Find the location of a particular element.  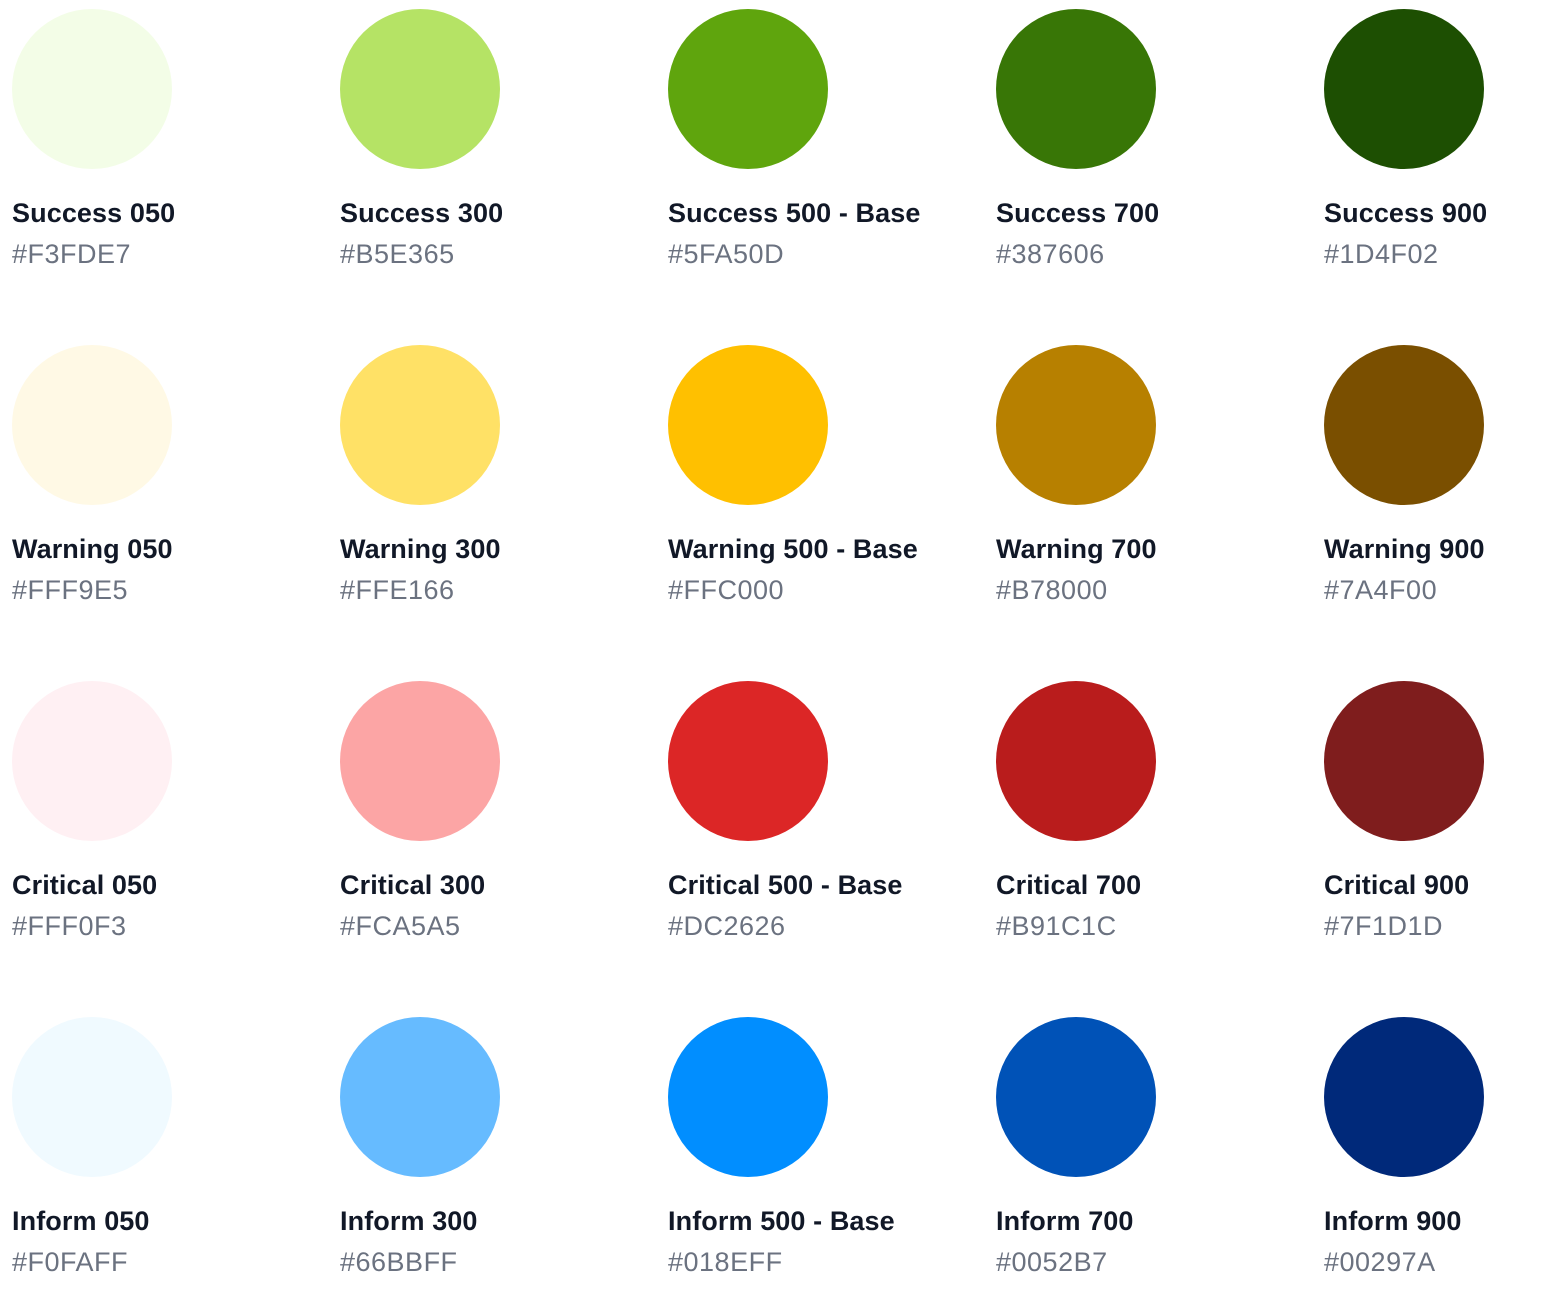

color-swatch: Success 050 #F3FDE7 is located at coordinates (150, 145).